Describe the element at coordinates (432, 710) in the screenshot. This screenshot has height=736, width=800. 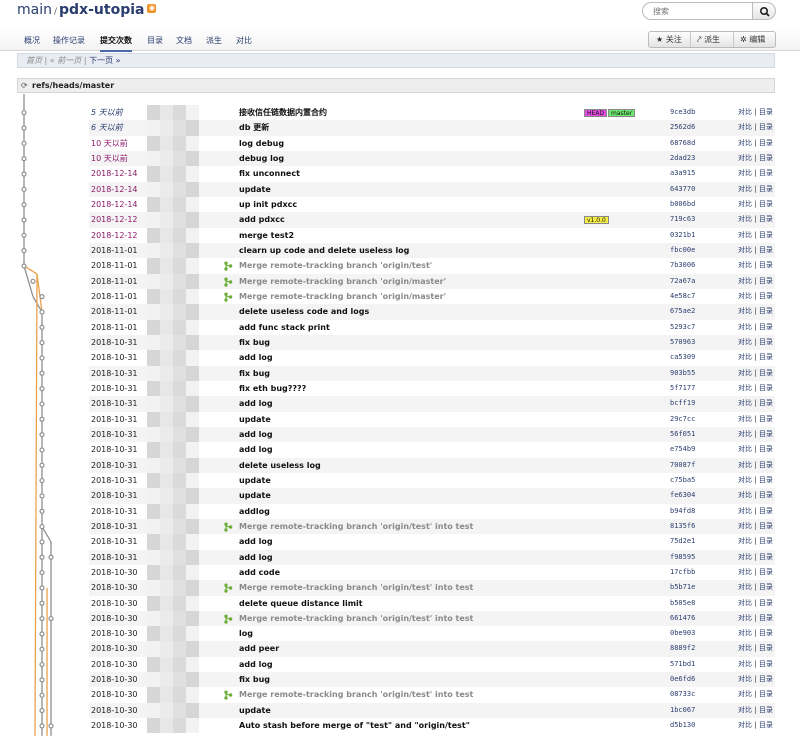
I see `commit-row: 2018-10-30 update 1bc067 对比 | 目录` at that location.